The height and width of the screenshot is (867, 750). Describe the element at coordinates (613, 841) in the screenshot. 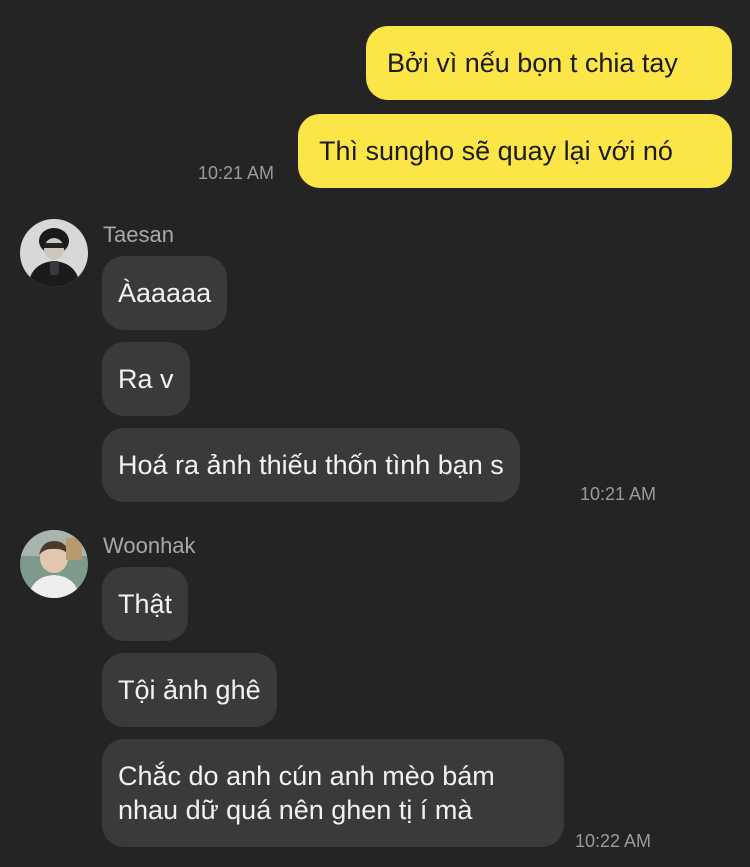

I see `message-timestamp: 10:22 AM` at that location.